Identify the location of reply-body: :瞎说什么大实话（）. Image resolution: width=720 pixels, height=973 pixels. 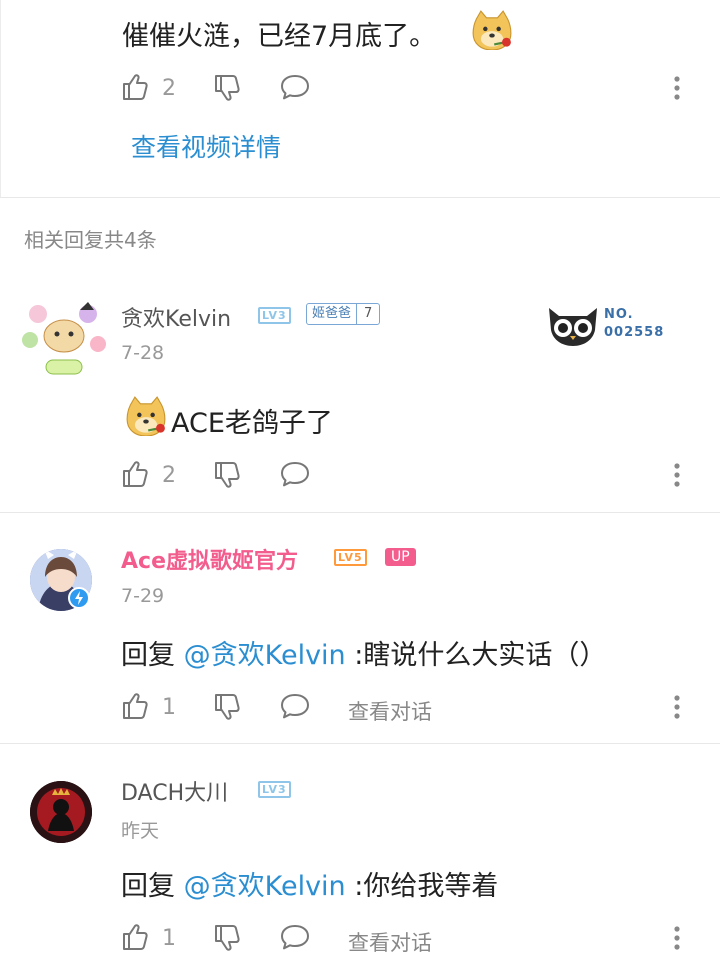
(476, 655).